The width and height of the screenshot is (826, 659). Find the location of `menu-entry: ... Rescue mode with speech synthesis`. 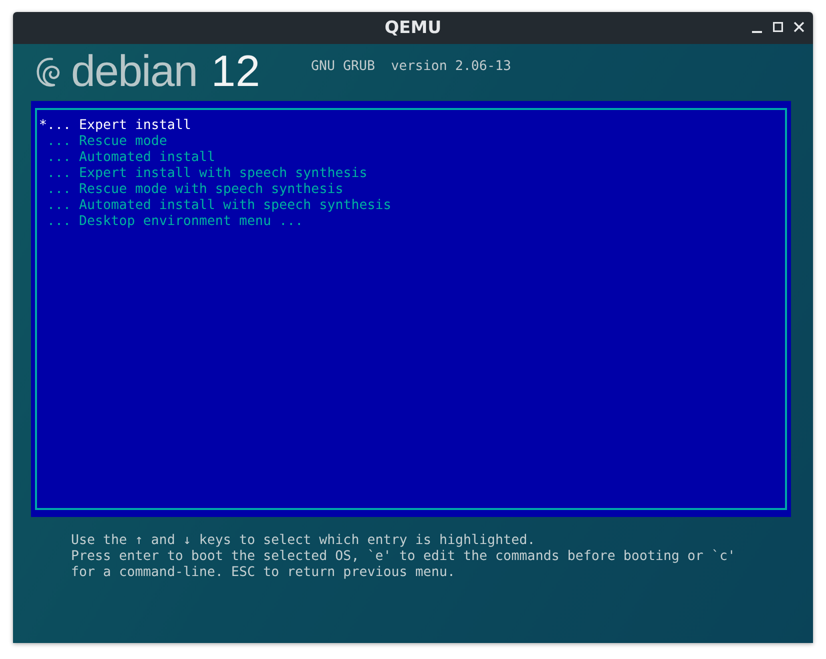

menu-entry: ... Rescue mode with speech synthesis is located at coordinates (412, 190).